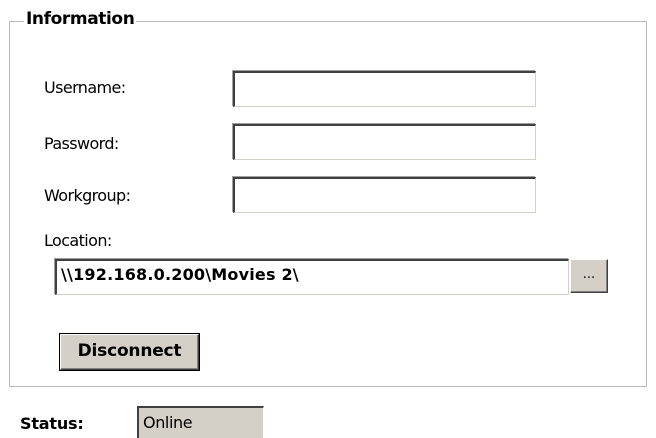 Image resolution: width=656 pixels, height=438 pixels. What do you see at coordinates (384, 142) in the screenshot?
I see `password-field` at bounding box center [384, 142].